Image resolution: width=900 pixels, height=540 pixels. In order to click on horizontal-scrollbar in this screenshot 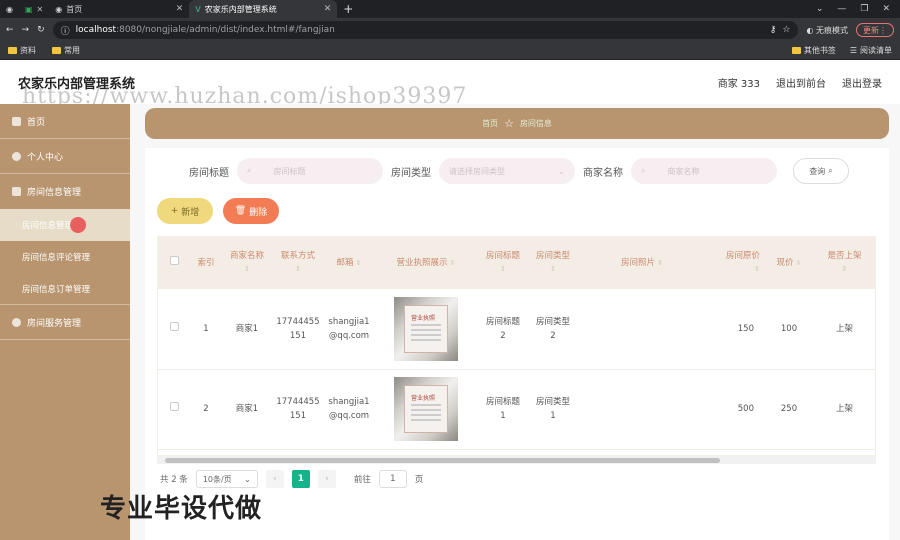, I will do `click(516, 460)`.